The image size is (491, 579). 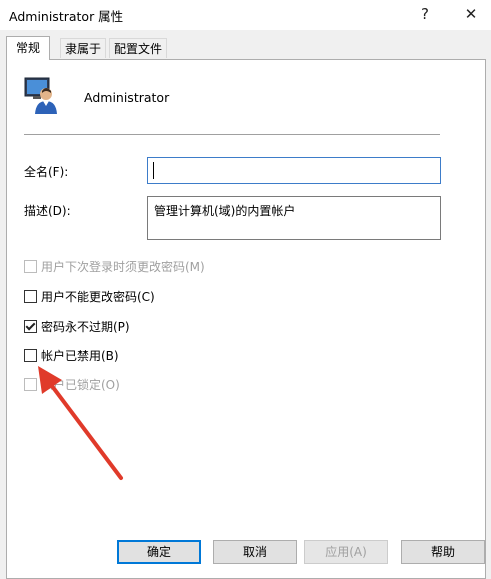 I want to click on cannot-change-password-option: 用户不能更改密码(C), so click(x=89, y=296).